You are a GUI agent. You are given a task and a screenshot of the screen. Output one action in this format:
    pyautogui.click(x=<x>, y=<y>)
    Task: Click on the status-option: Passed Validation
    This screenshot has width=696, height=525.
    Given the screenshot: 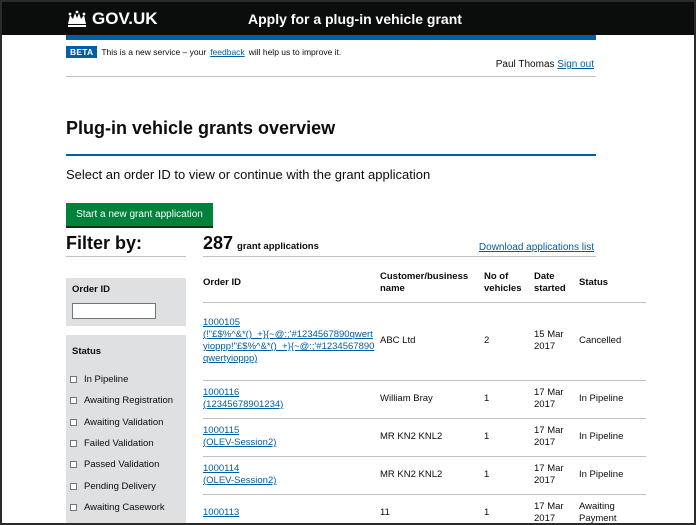 What is the action you would take?
    pyautogui.click(x=121, y=464)
    